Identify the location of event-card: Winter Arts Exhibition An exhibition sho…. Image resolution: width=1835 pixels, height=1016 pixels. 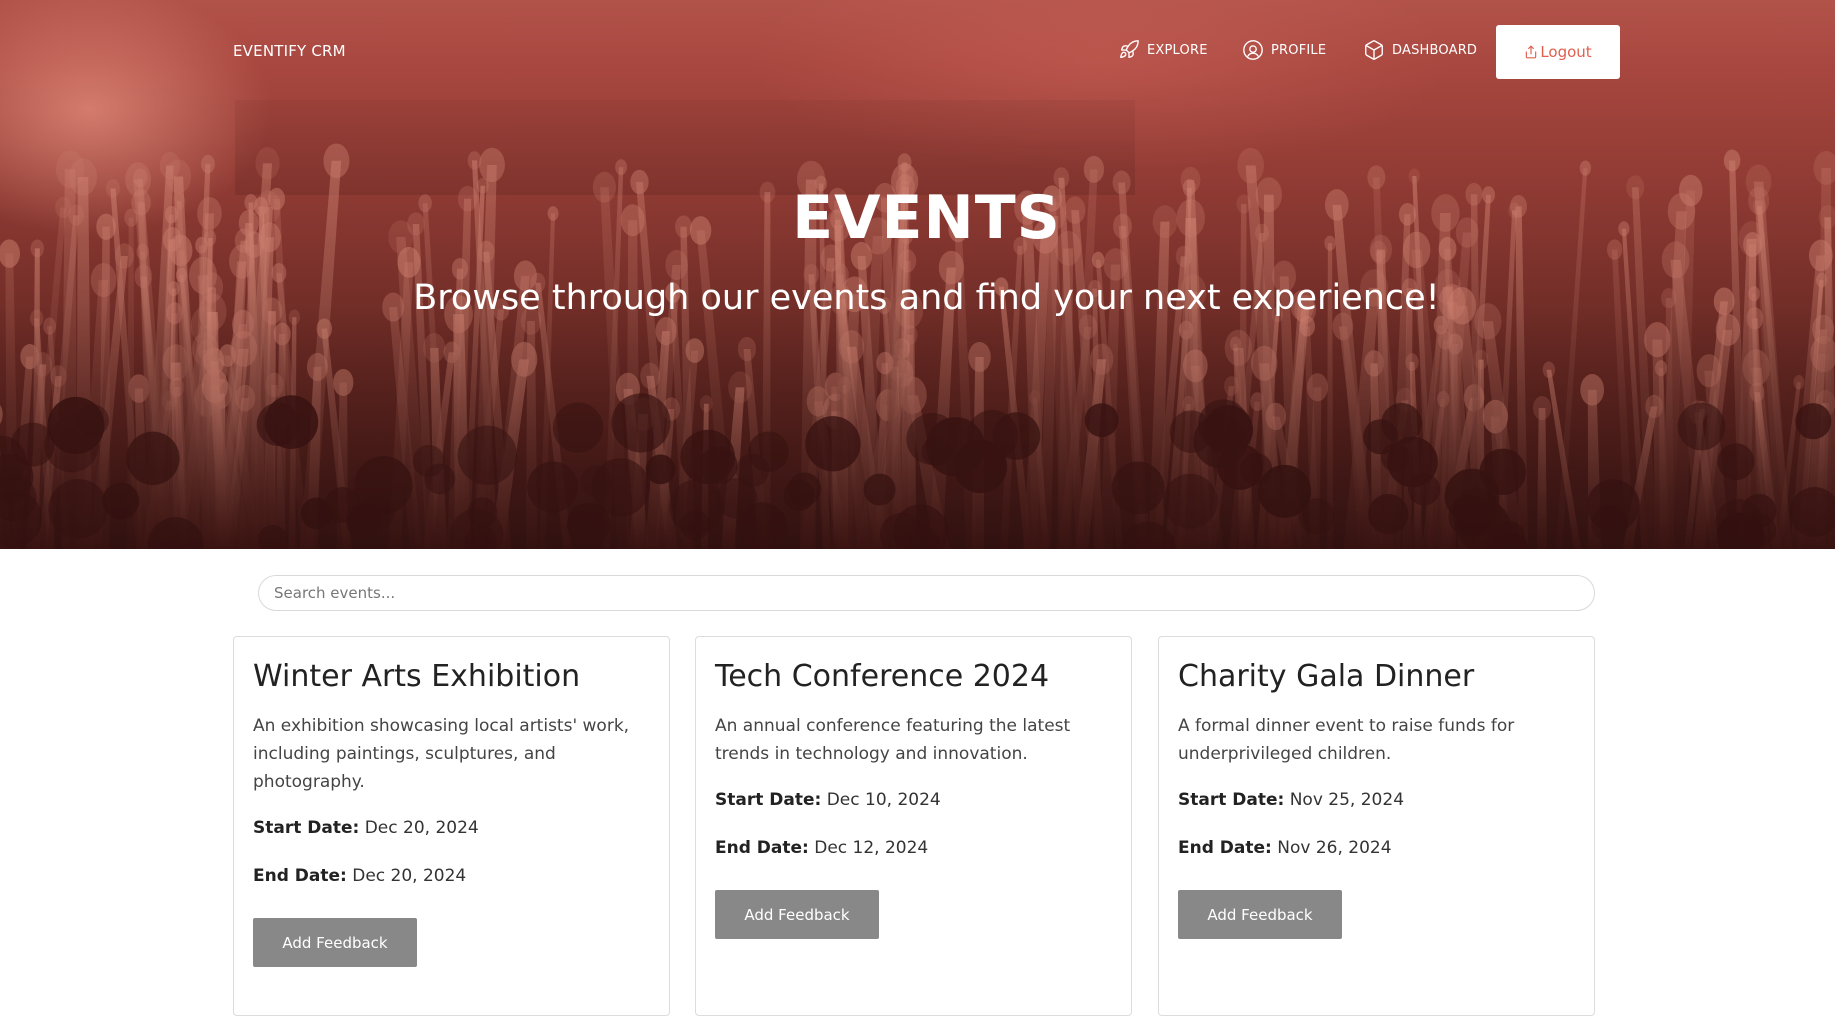
(451, 826).